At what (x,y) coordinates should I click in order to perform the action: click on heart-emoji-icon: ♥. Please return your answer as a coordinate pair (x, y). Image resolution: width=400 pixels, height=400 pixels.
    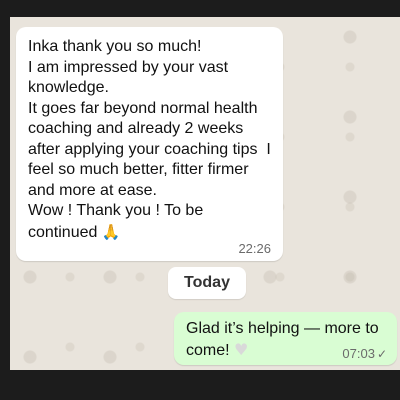
    Looking at the image, I should click on (241, 349).